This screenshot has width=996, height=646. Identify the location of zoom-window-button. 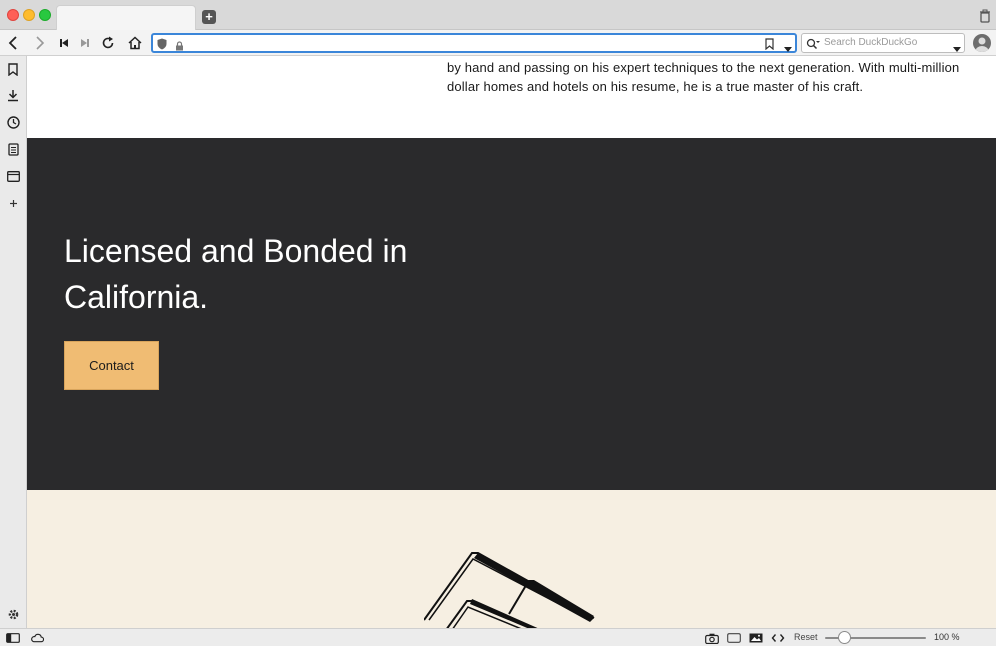
(45, 15).